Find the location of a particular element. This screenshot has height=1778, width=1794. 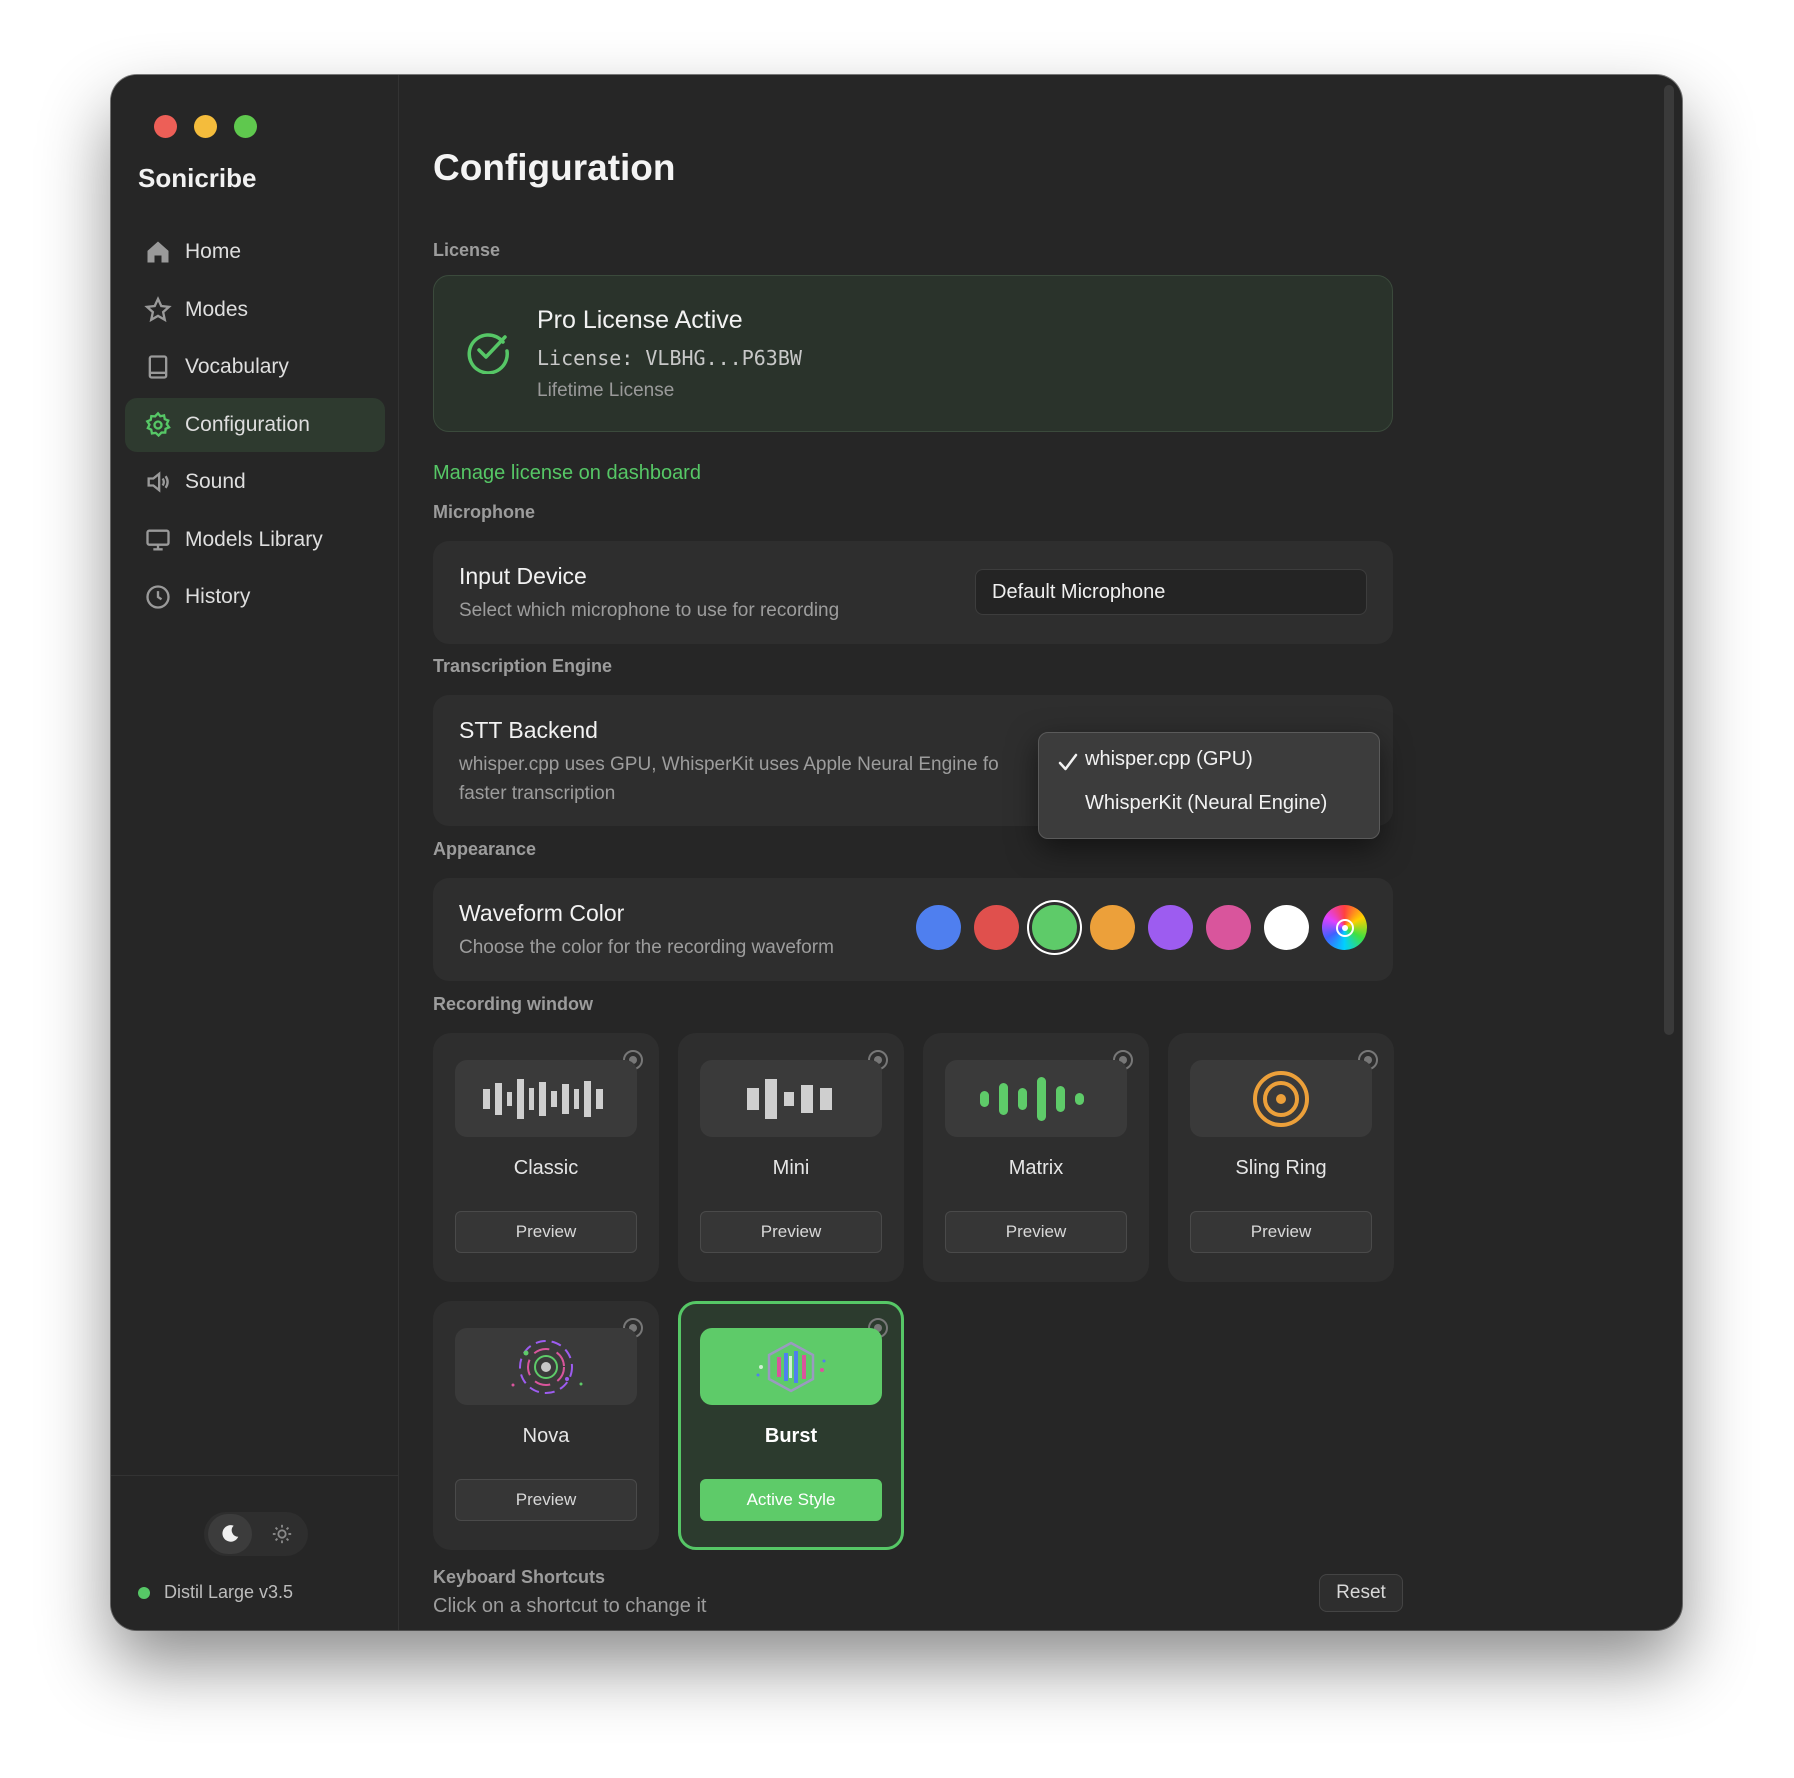

style-card-burst: Burst Active Style is located at coordinates (791, 1425).